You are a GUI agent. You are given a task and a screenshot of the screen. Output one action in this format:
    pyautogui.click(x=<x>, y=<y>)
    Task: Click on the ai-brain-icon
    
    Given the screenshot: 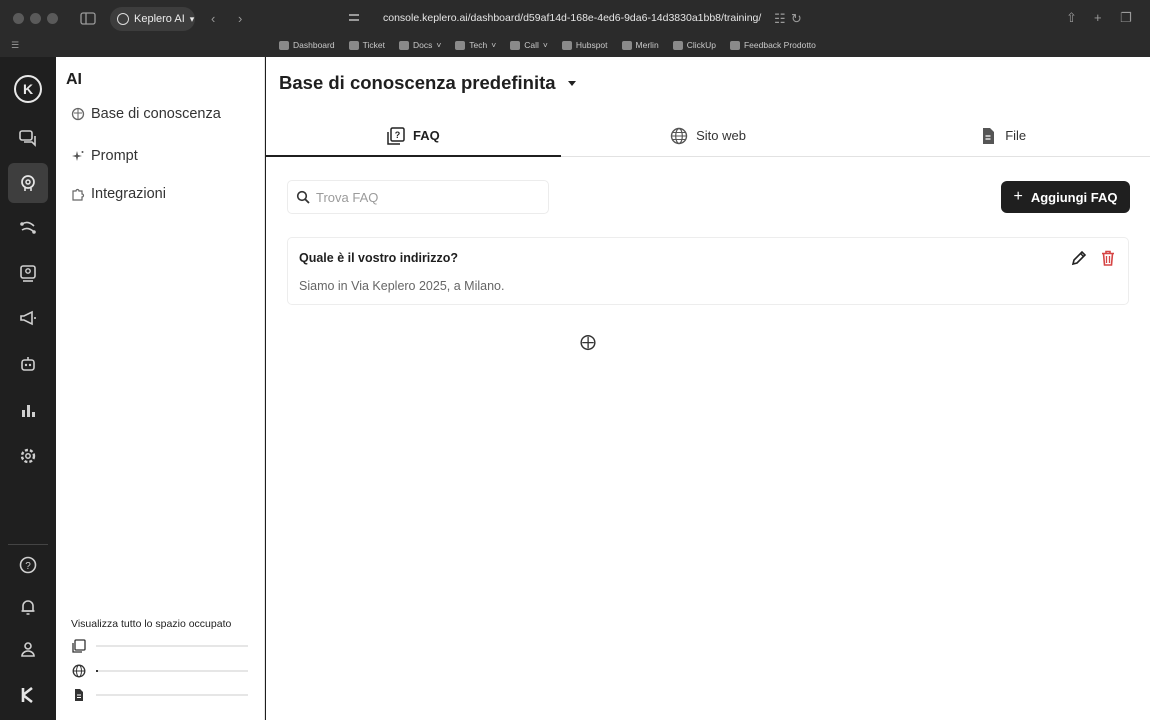 What is the action you would take?
    pyautogui.click(x=28, y=183)
    